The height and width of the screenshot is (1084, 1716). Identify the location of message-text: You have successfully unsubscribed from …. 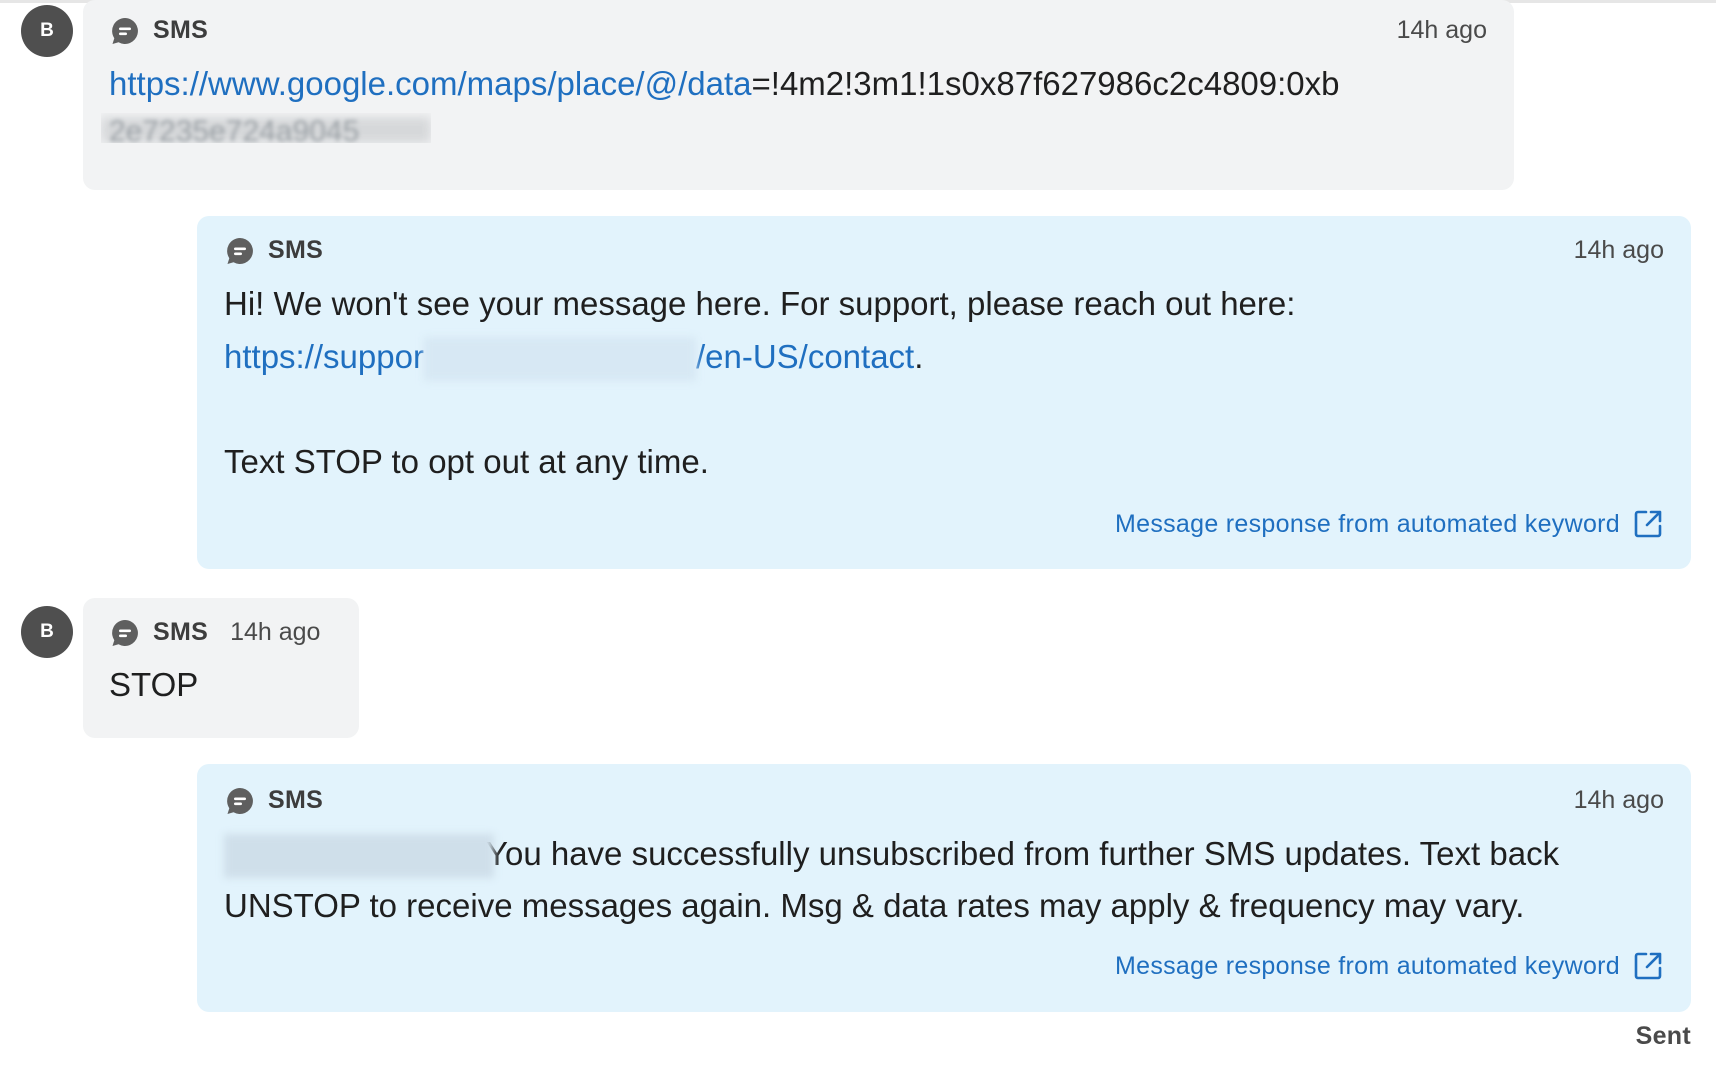
(1023, 853).